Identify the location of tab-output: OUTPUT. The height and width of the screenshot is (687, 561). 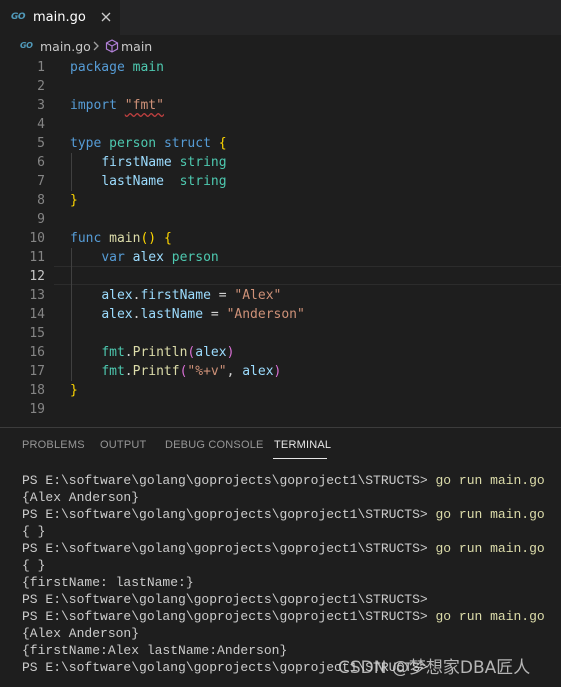
(123, 445).